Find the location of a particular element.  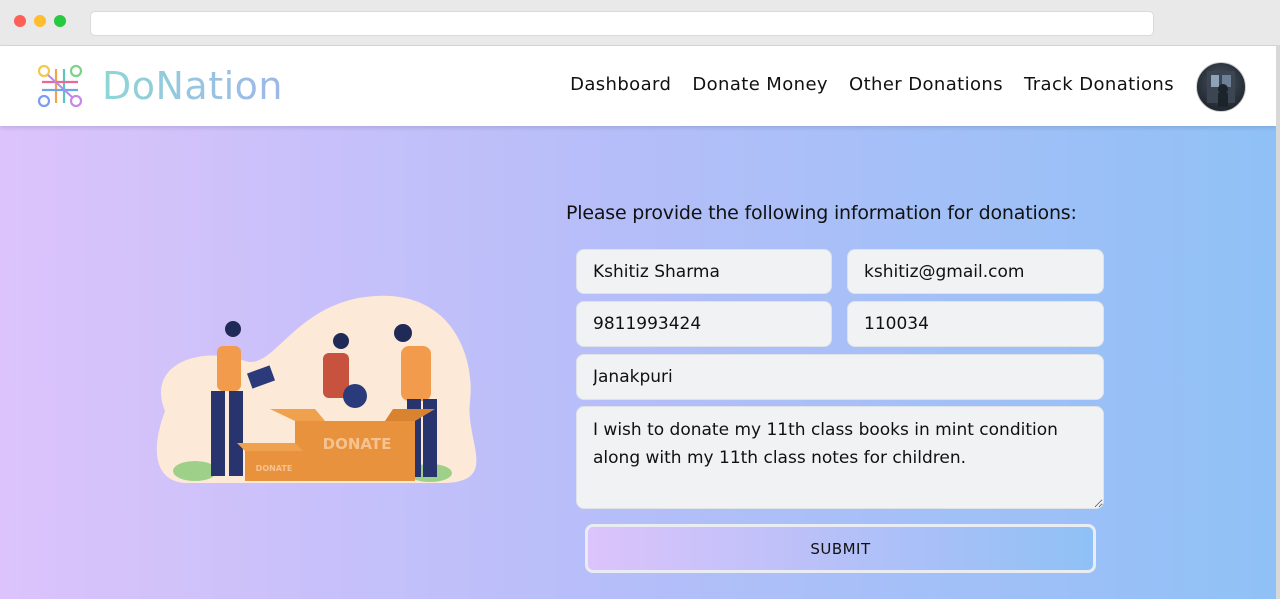

user-avatar is located at coordinates (1221, 87).